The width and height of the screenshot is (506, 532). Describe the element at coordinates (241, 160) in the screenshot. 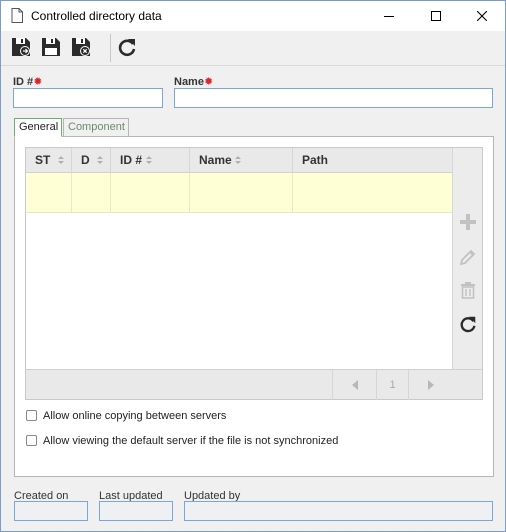

I see `column-header-name: Name` at that location.